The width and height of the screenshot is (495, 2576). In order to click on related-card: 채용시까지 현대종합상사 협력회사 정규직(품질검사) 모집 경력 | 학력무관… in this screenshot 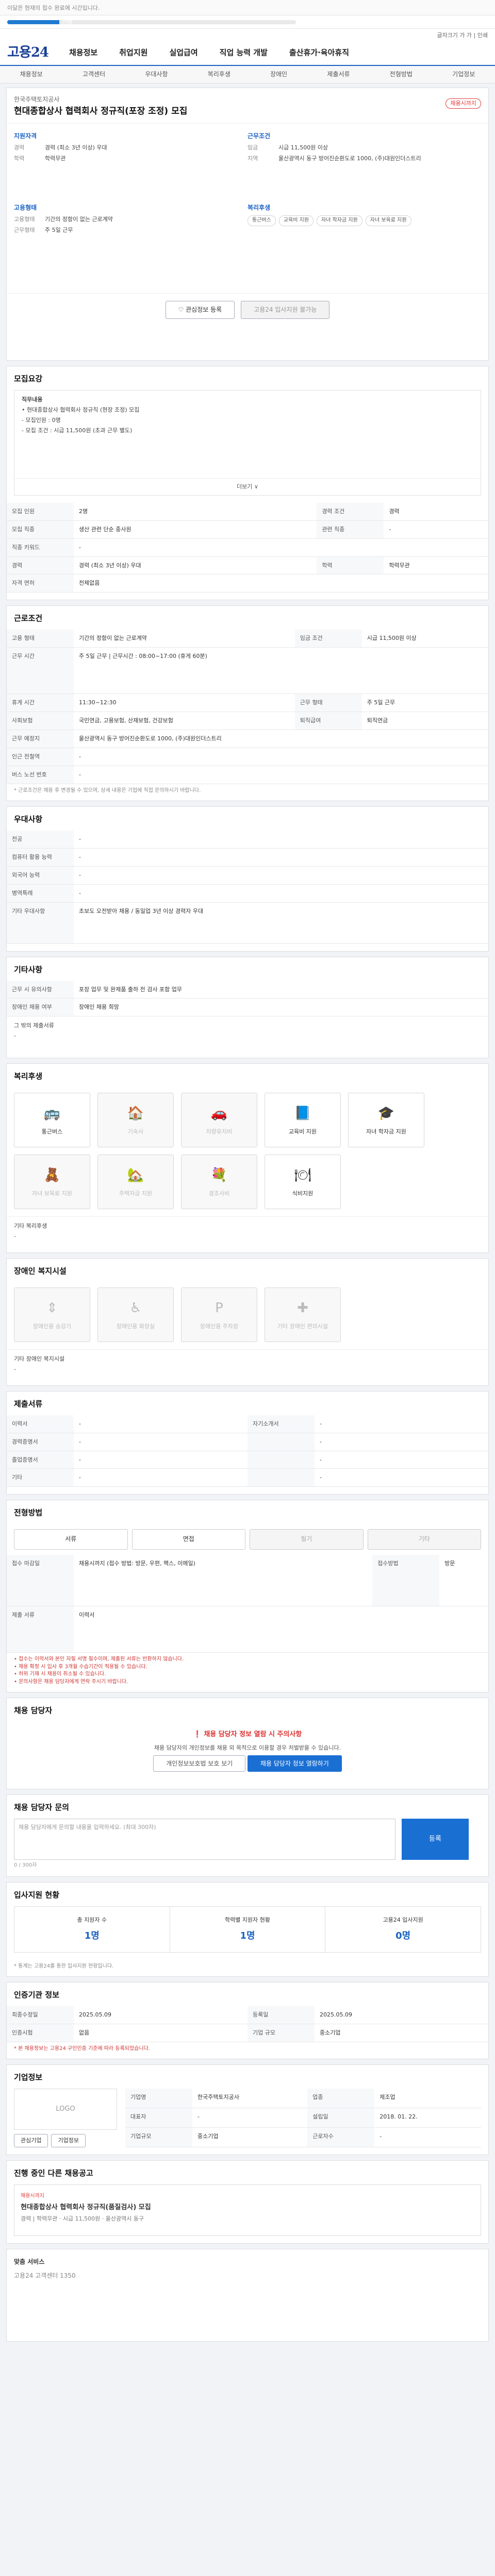, I will do `click(247, 2210)`.